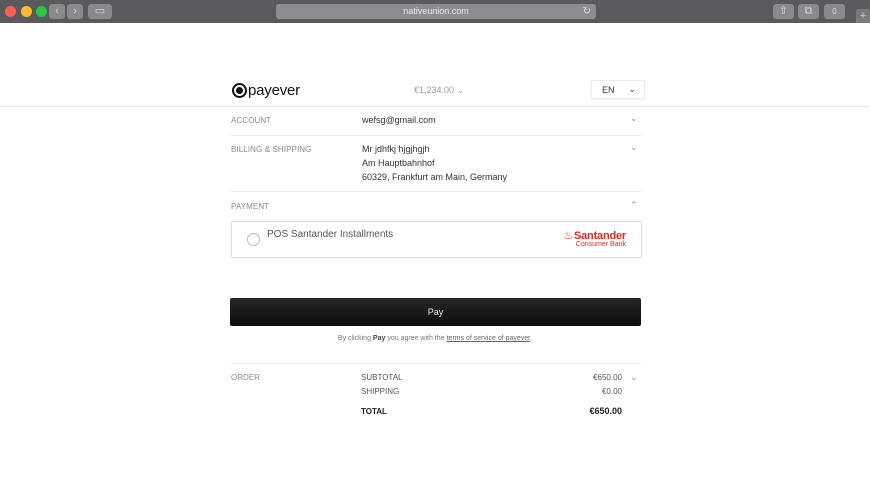  I want to click on amount-dropdown: €1,234.00 ⌄, so click(439, 90).